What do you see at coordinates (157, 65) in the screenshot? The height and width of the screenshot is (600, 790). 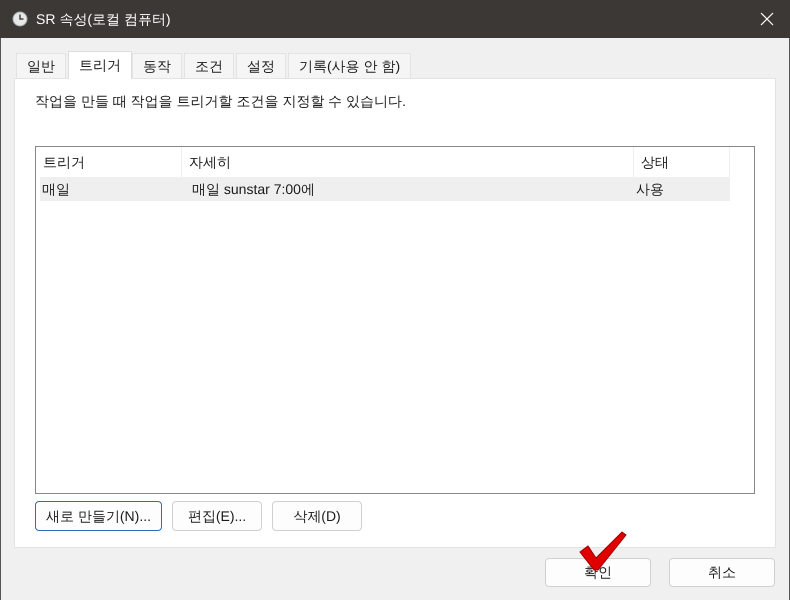 I see `tab: 동작` at bounding box center [157, 65].